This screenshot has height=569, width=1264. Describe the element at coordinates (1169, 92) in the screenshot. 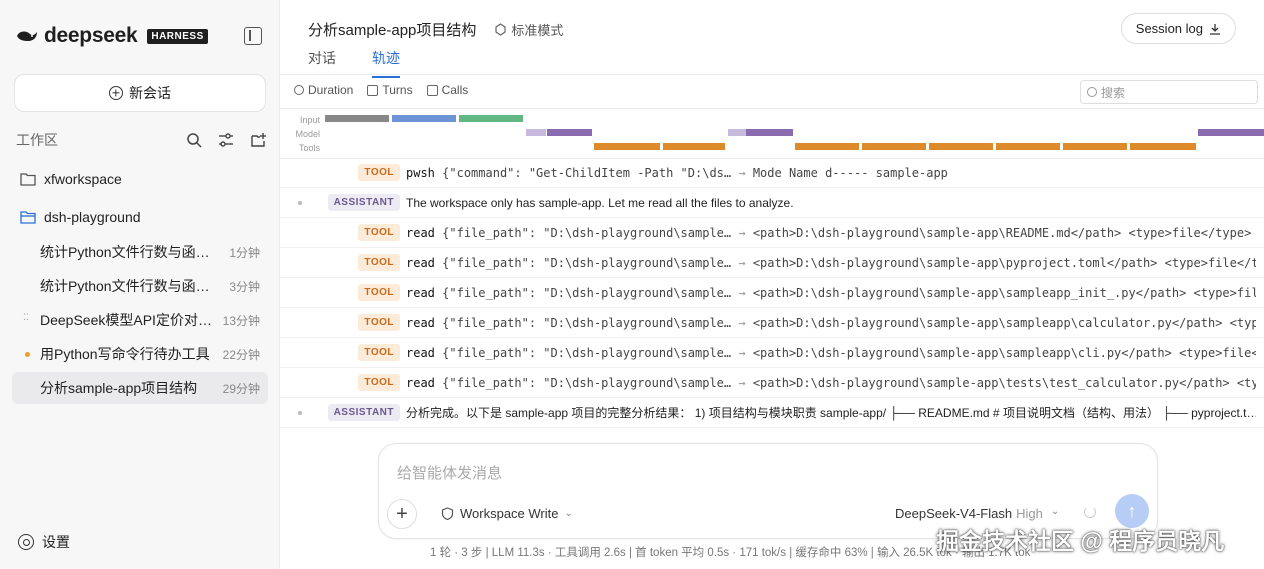

I see `trace-search-input: 搜索` at that location.